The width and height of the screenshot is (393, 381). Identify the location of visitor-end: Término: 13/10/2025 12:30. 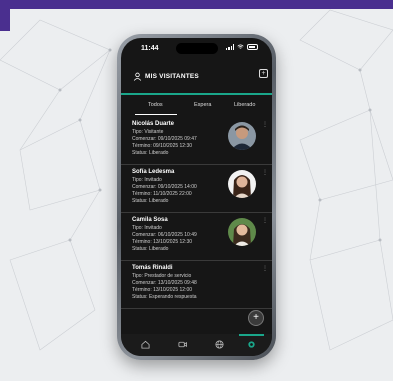
(162, 242).